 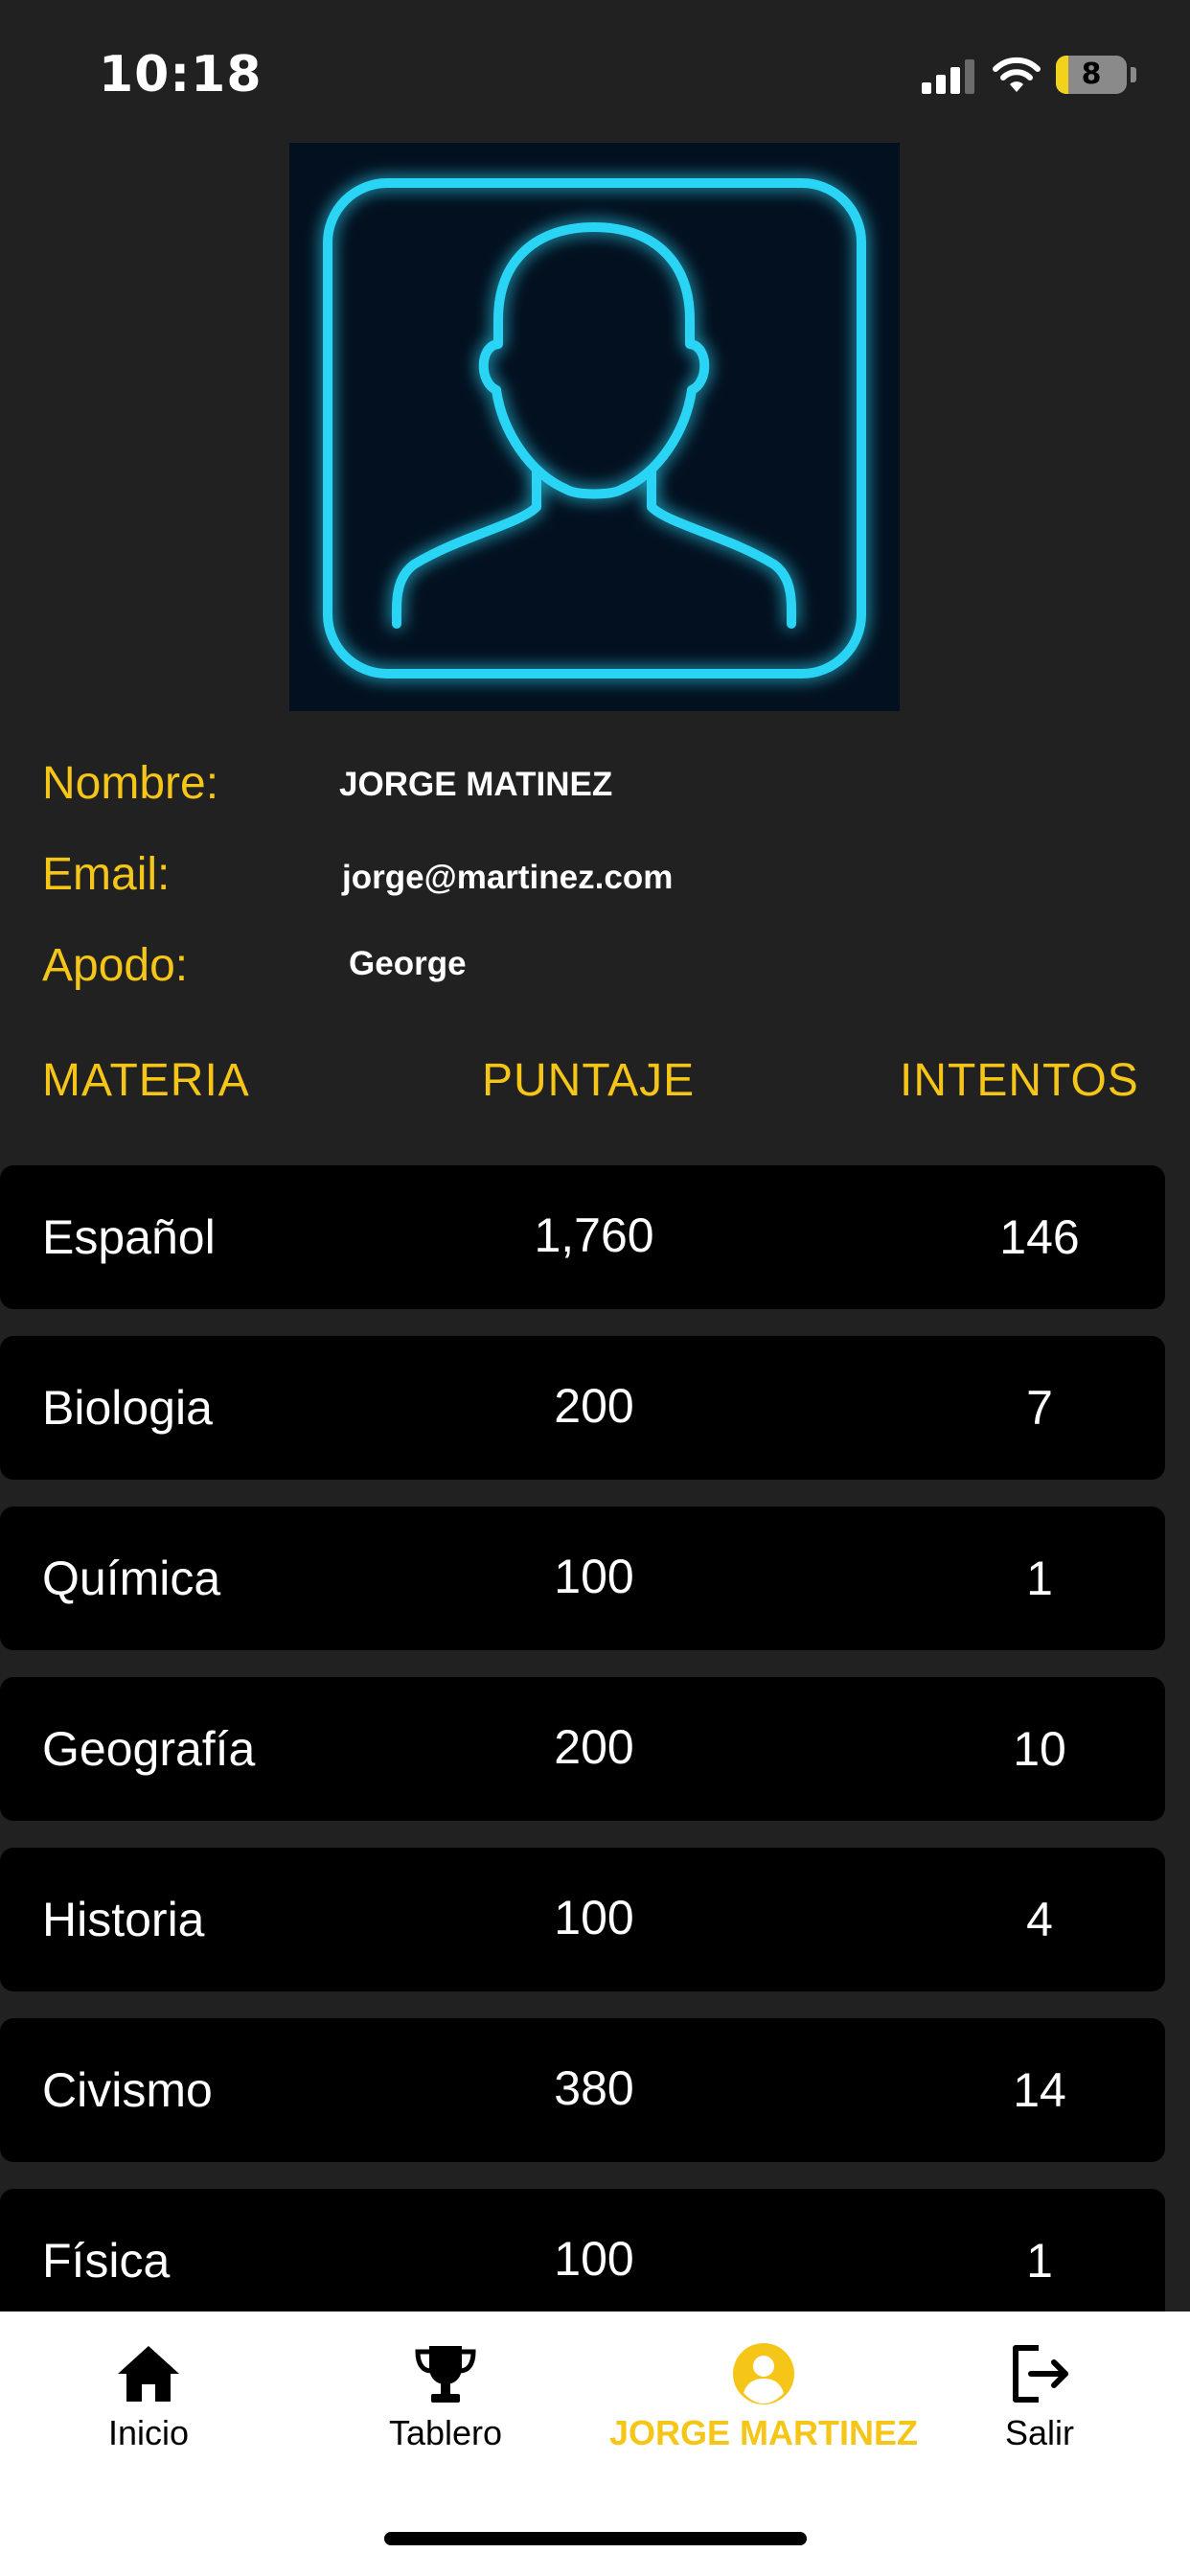 I want to click on email-value: jorge@martinez.com, so click(x=508, y=877).